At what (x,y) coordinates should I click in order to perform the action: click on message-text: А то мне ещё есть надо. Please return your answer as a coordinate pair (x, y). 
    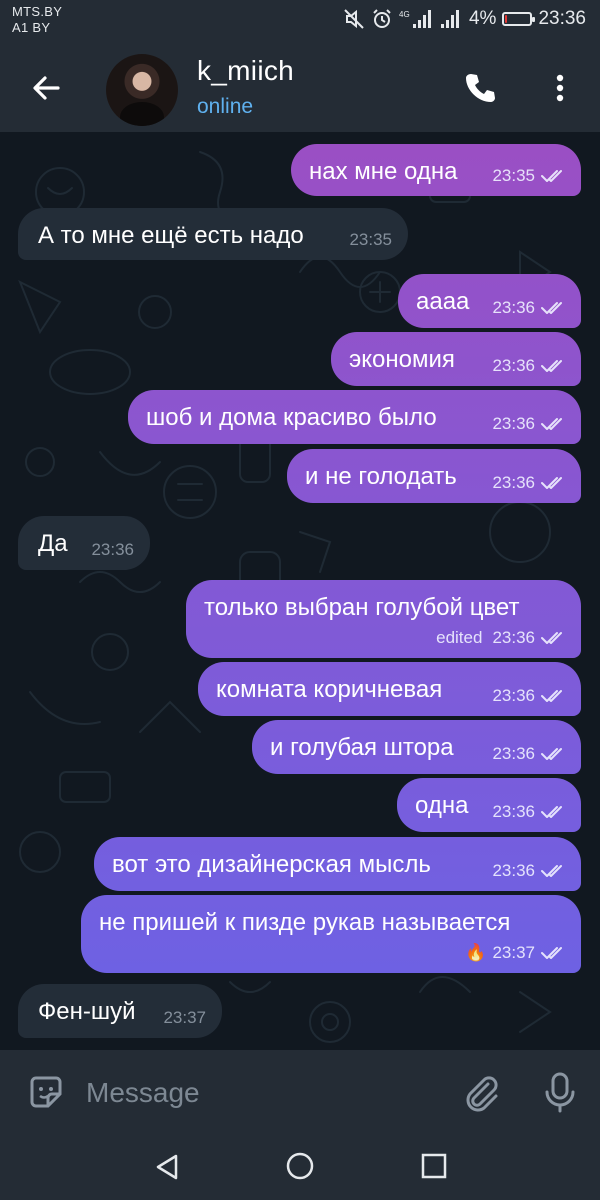
    Looking at the image, I should click on (171, 235).